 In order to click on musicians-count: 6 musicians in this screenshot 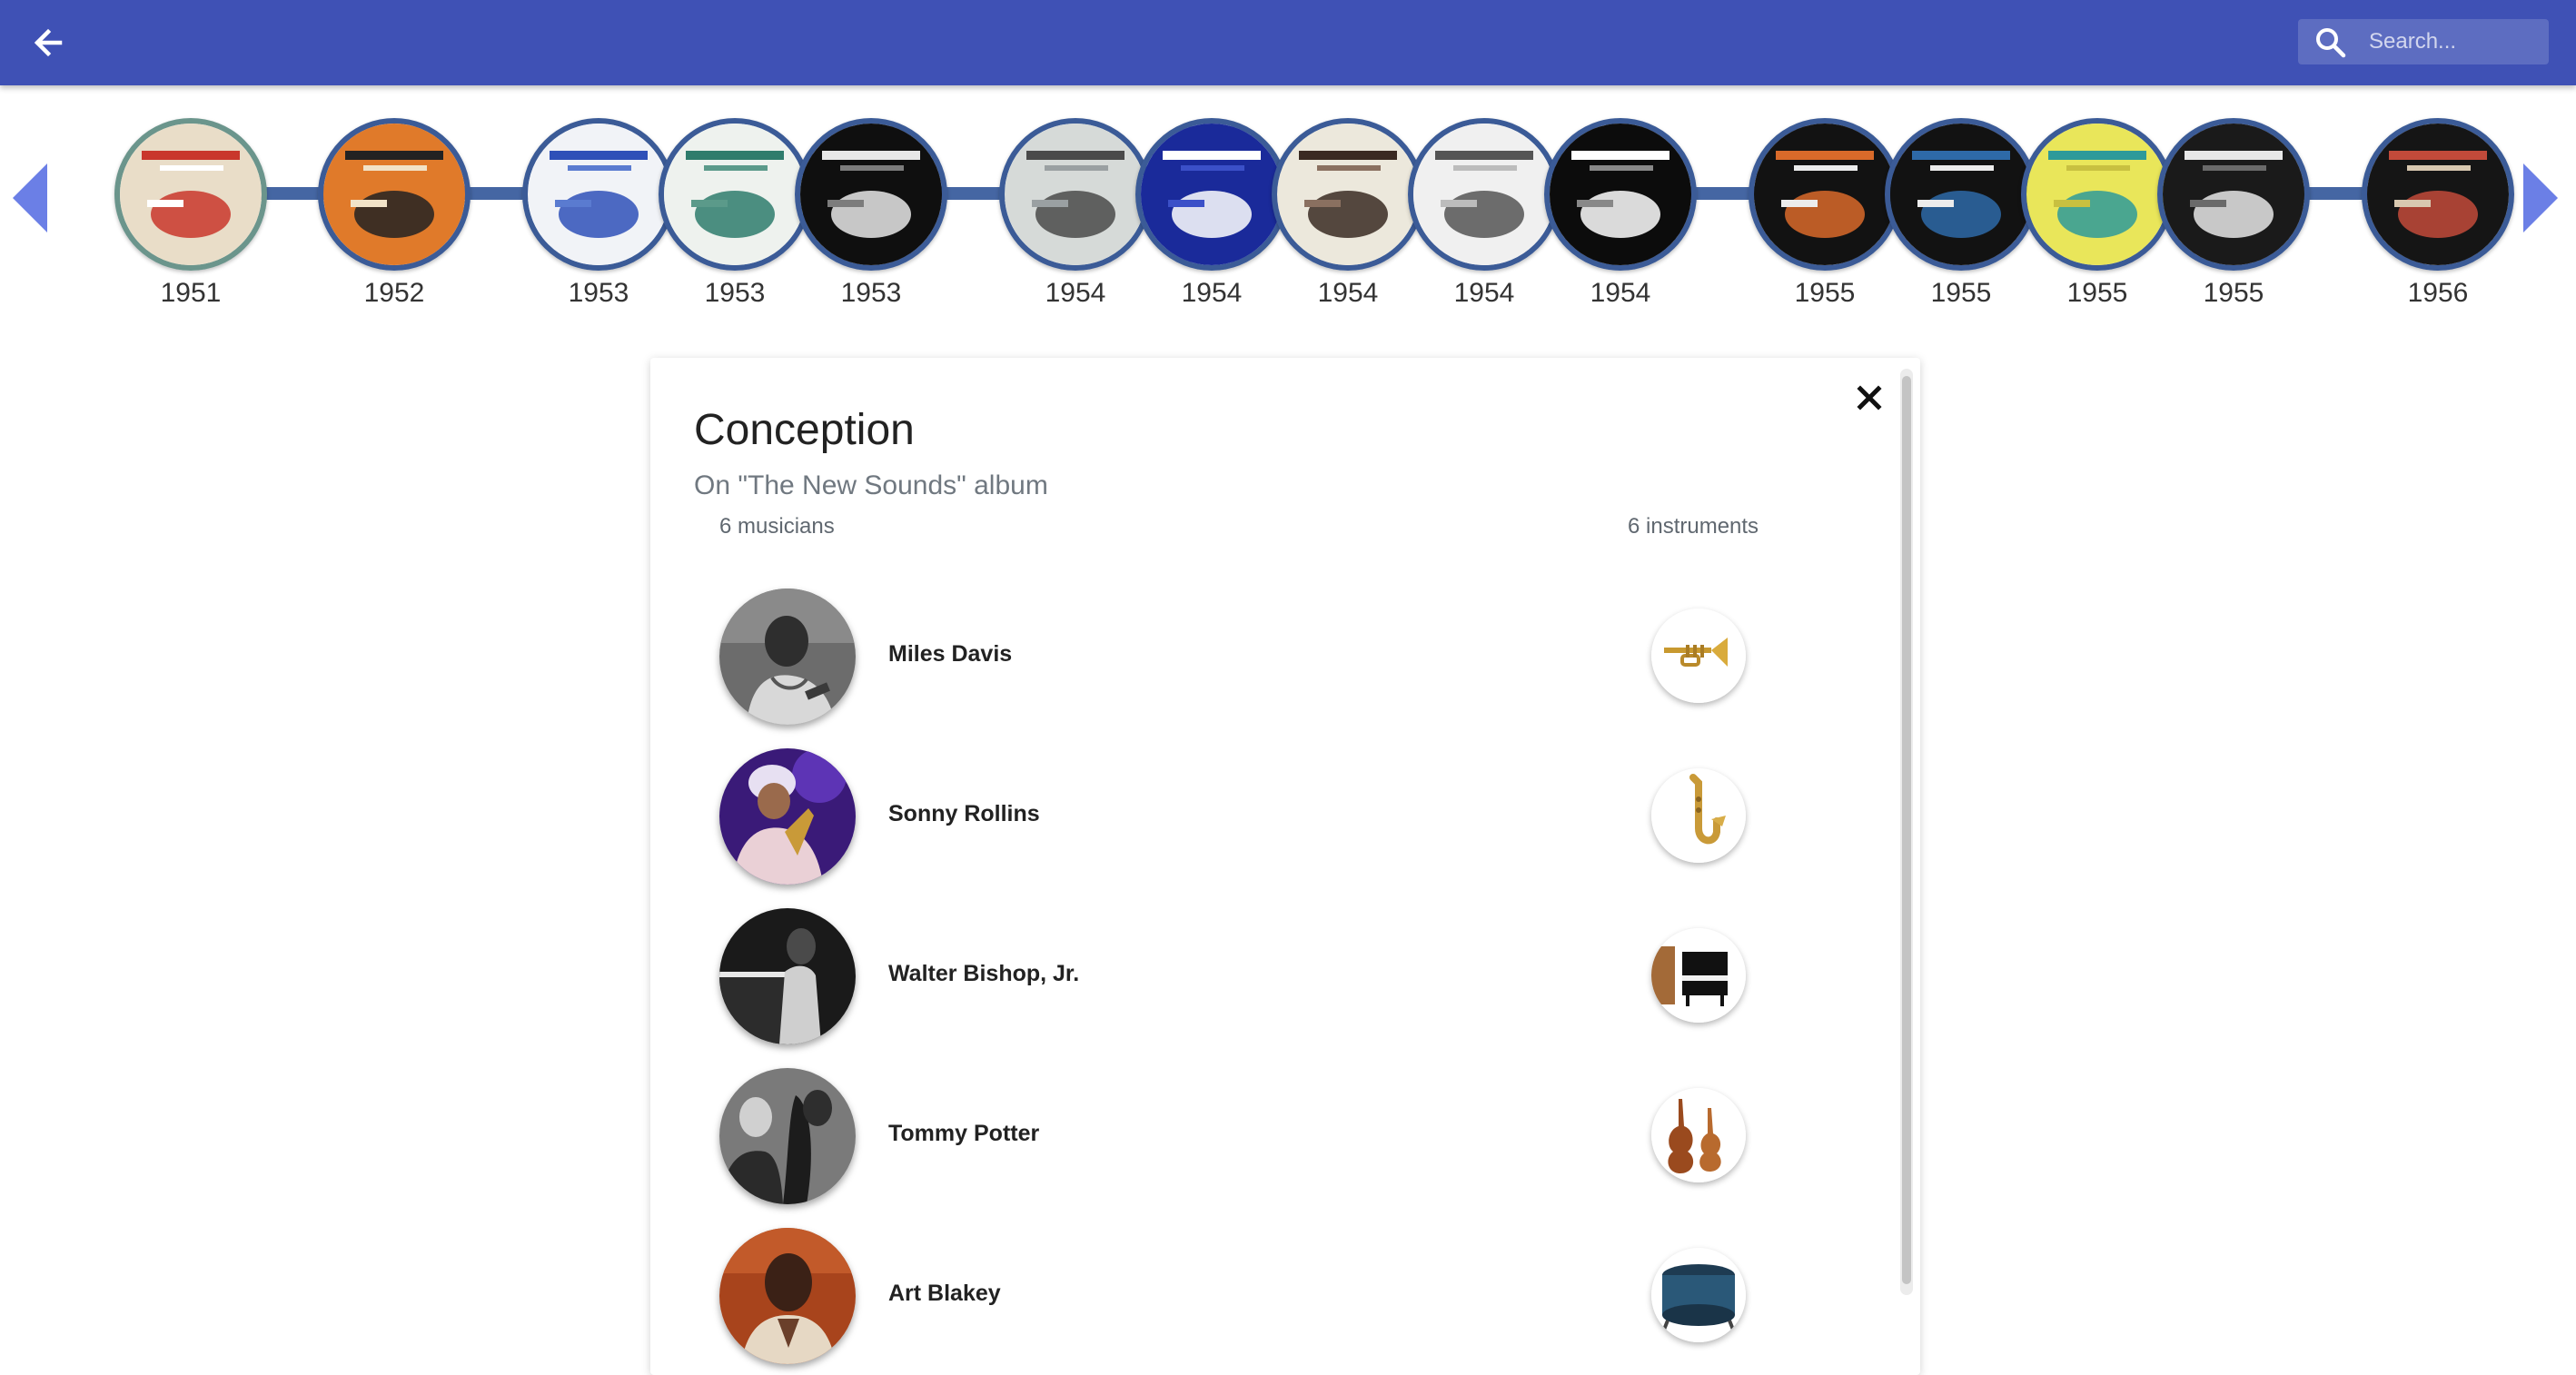, I will do `click(777, 526)`.